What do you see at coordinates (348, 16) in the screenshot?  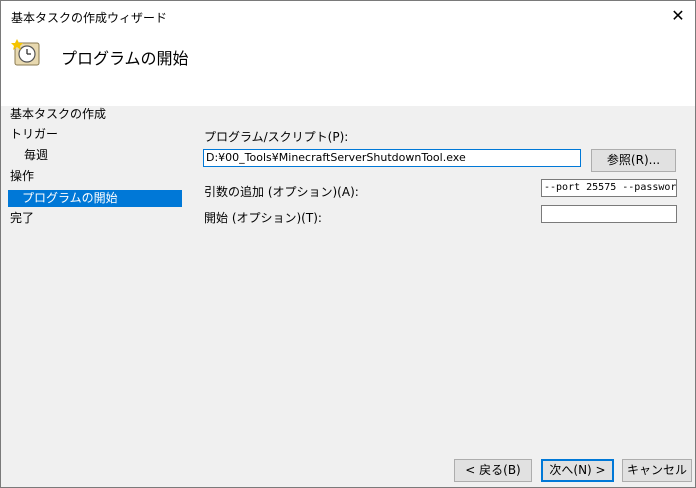 I see `title-bar: 基本タスクの作成ウィザード ✕` at bounding box center [348, 16].